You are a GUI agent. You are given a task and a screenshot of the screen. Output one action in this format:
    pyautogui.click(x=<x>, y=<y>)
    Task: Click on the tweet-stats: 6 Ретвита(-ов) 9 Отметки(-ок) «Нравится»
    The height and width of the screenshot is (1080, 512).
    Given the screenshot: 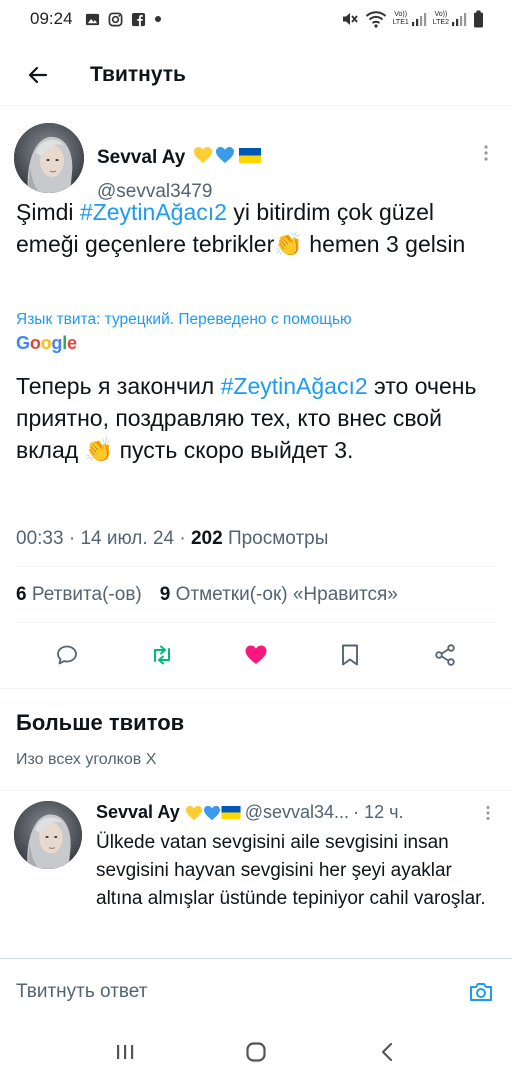 What is the action you would take?
    pyautogui.click(x=207, y=595)
    